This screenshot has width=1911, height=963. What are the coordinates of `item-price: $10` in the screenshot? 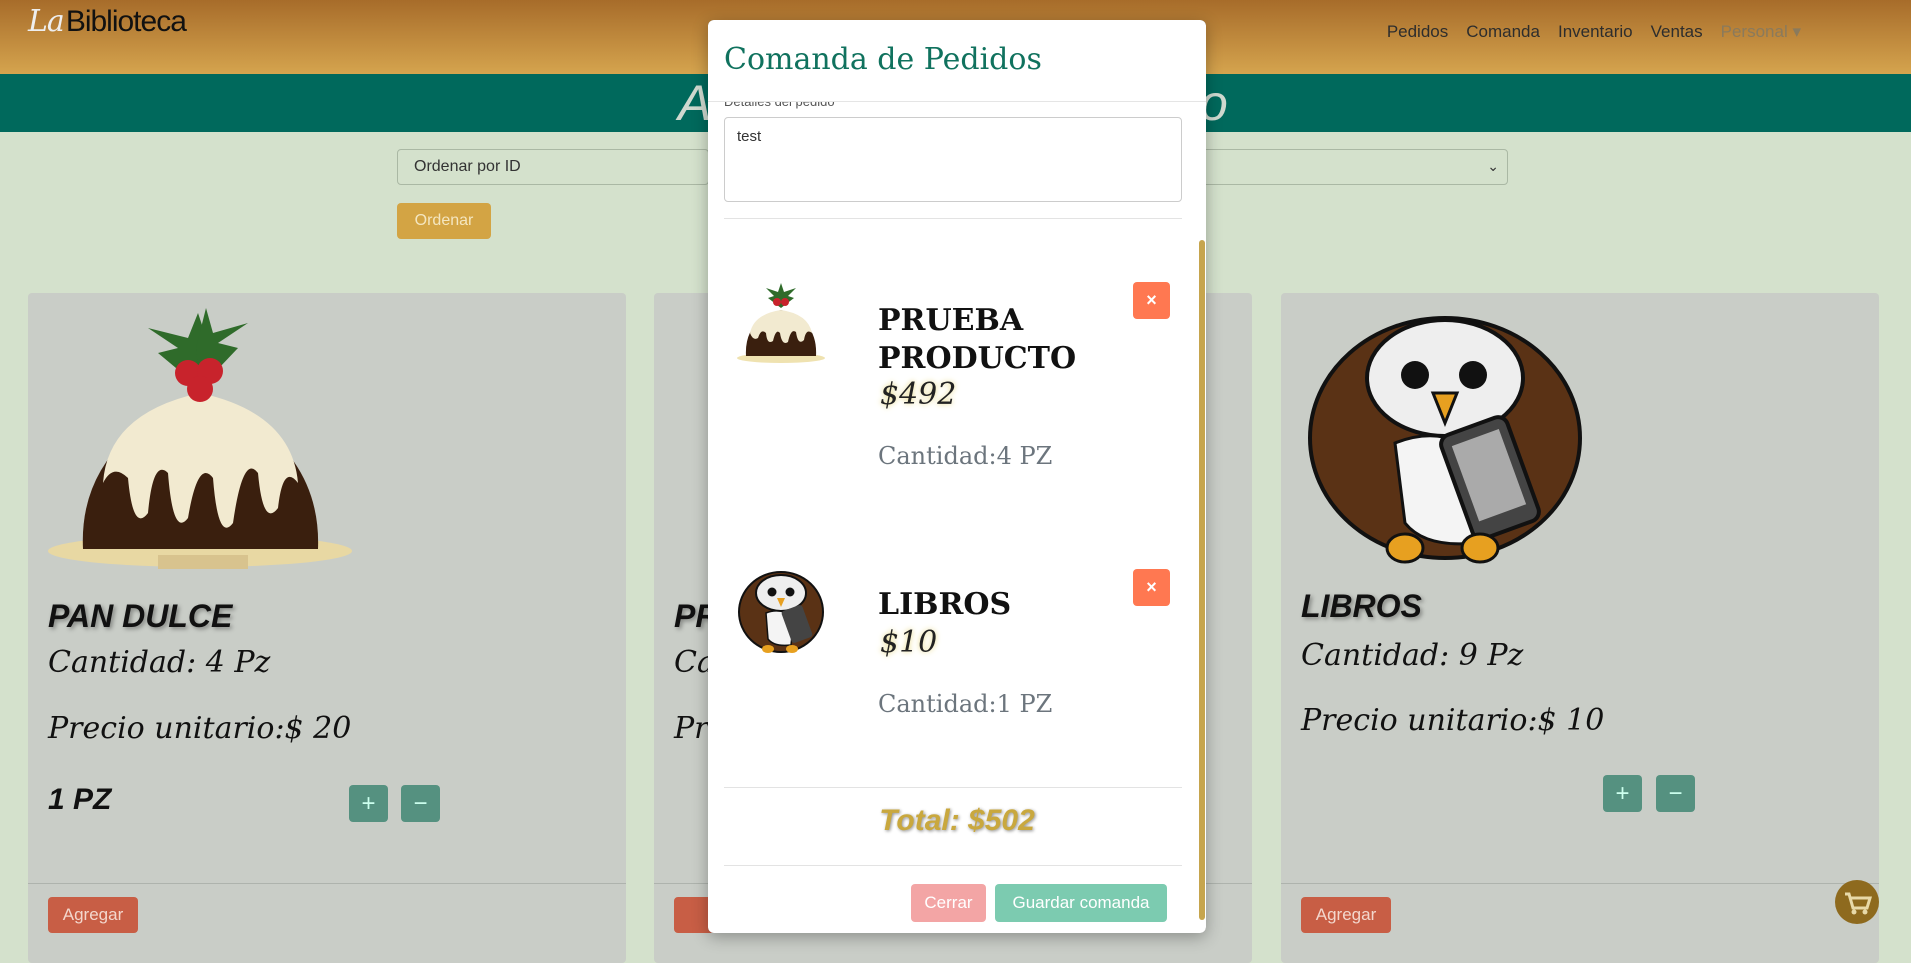 It's located at (909, 642).